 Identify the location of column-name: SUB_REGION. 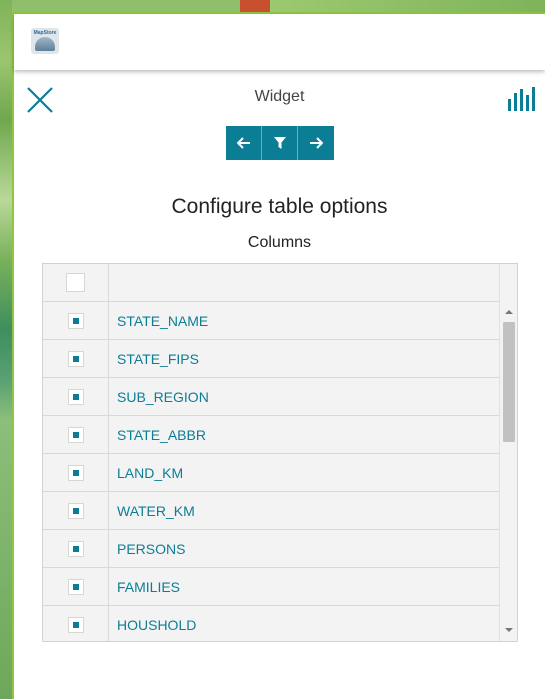
(163, 396).